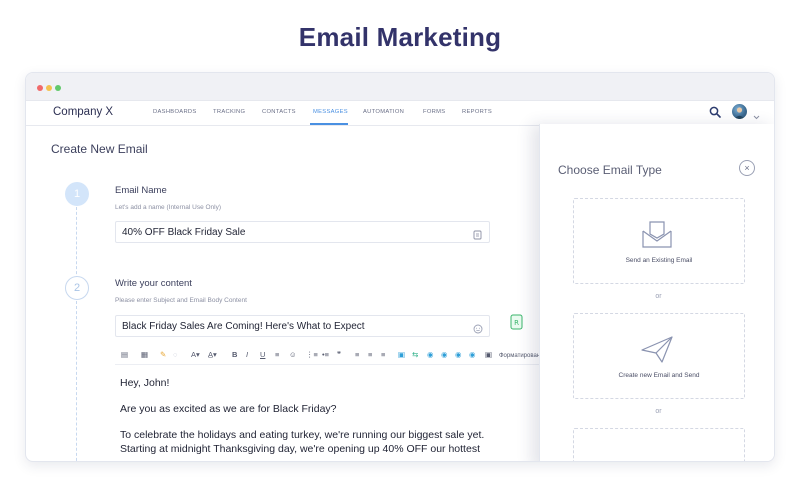  What do you see at coordinates (415, 355) in the screenshot?
I see `toolbar-share: ⇆` at bounding box center [415, 355].